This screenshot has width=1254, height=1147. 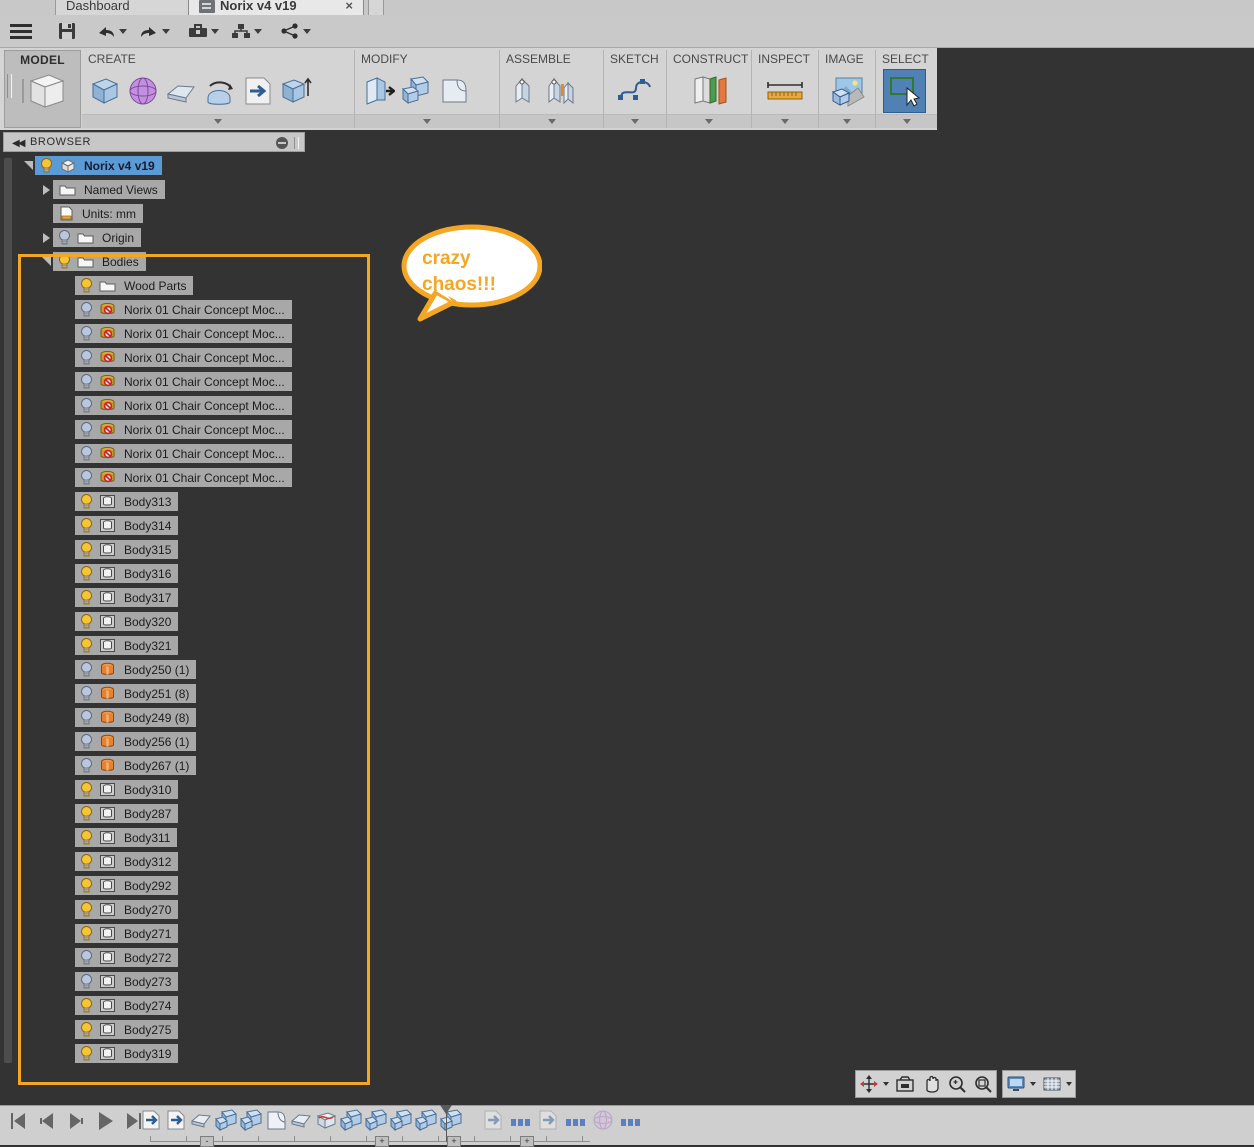 What do you see at coordinates (154, 142) in the screenshot?
I see `browser-header: ◀◀ BROWSER` at bounding box center [154, 142].